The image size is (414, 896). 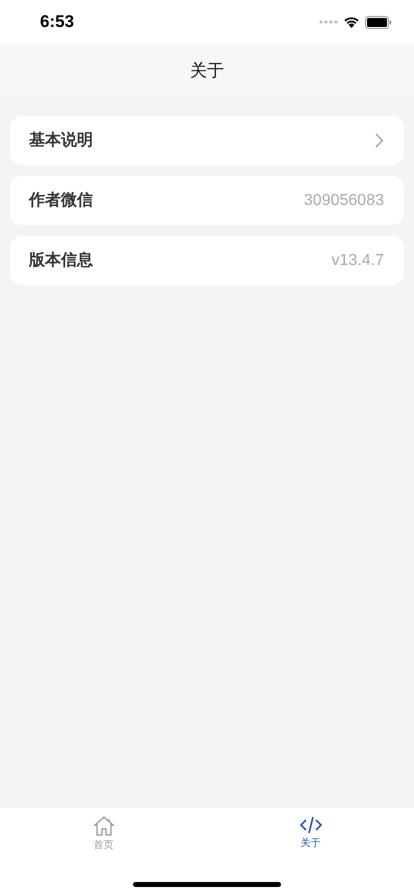 I want to click on home-icon, so click(x=103, y=826).